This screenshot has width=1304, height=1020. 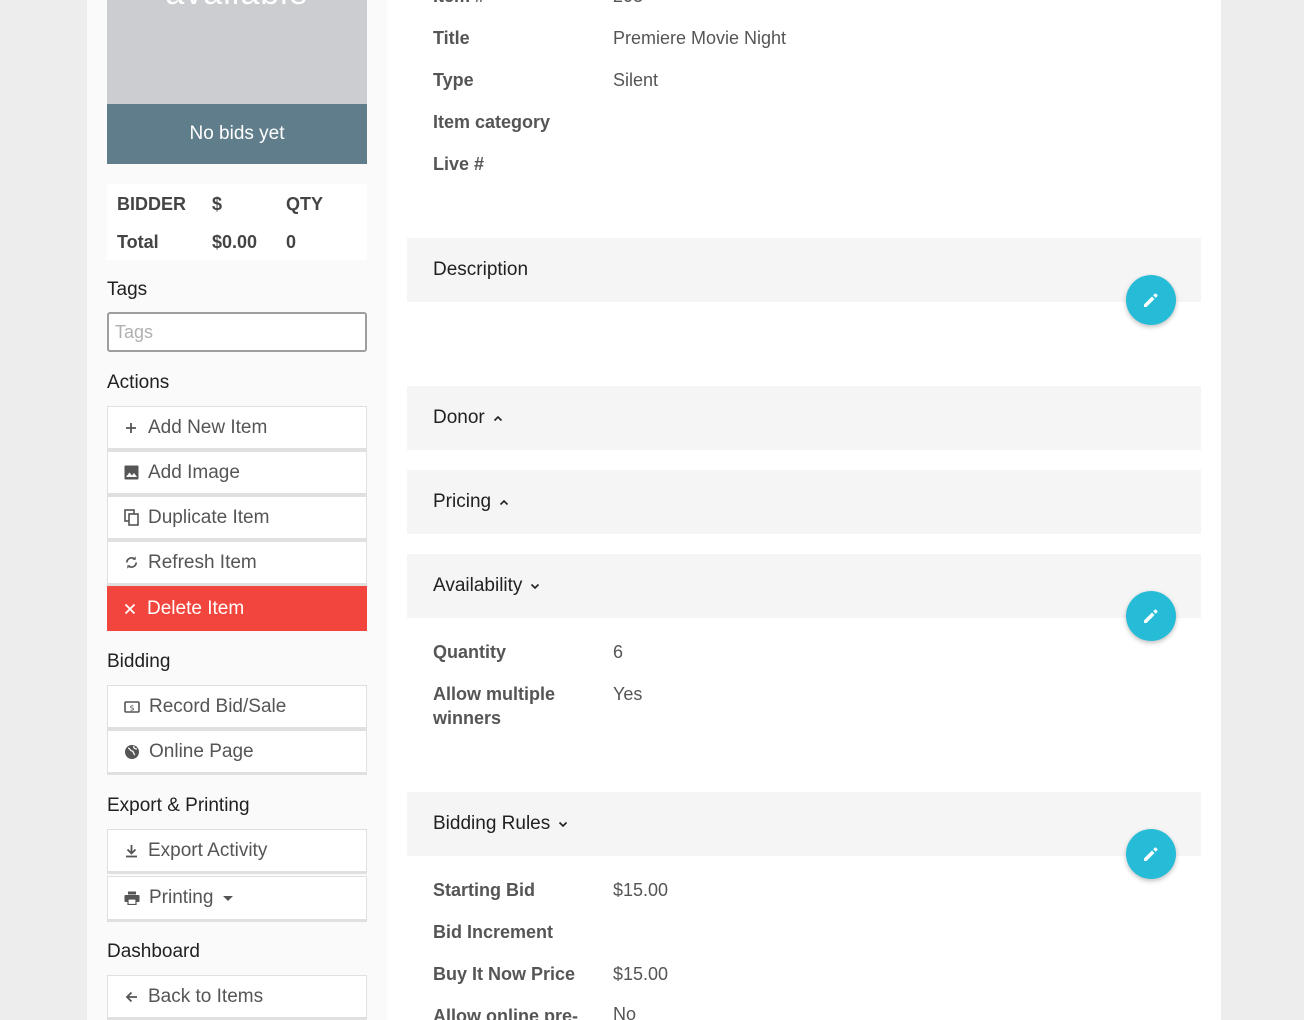 I want to click on item-category-label: Item category, so click(x=492, y=122).